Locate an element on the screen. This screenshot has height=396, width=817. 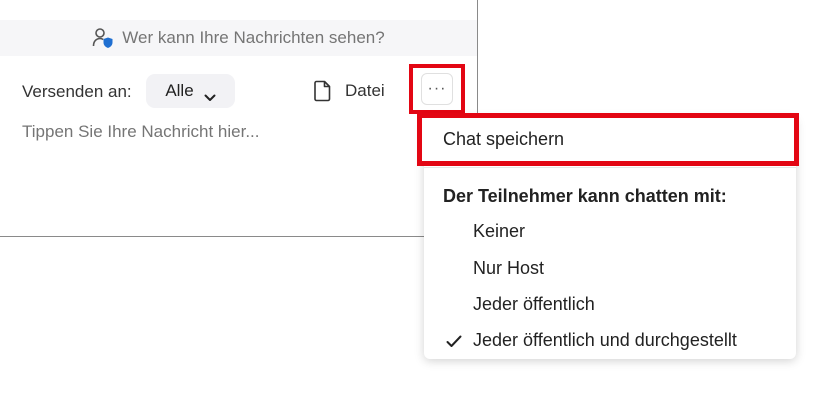
more-options-highlight: ··· is located at coordinates (437, 89).